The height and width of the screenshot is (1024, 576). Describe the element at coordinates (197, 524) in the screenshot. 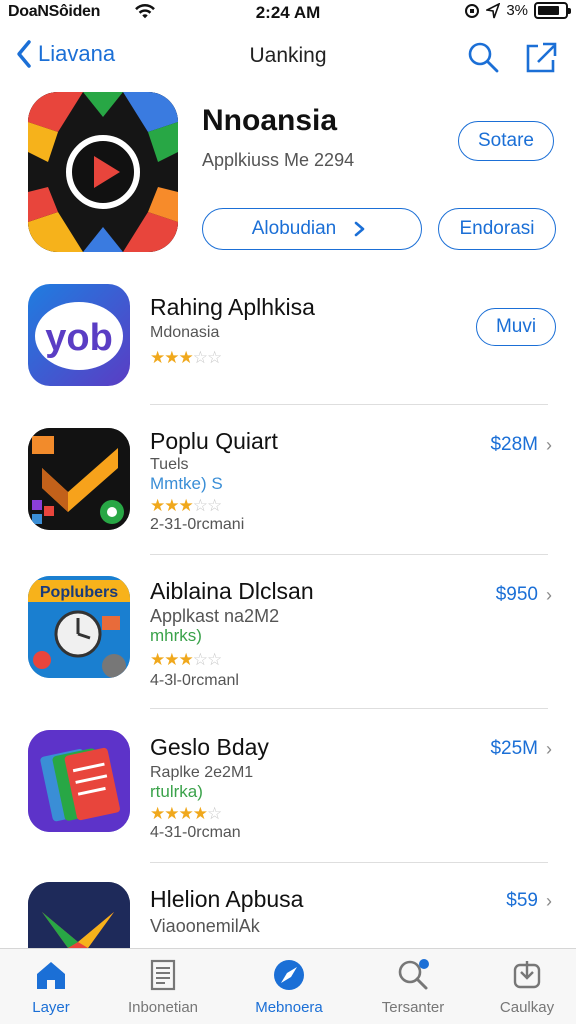

I see `app-meta: 2-31-0rcmani` at that location.